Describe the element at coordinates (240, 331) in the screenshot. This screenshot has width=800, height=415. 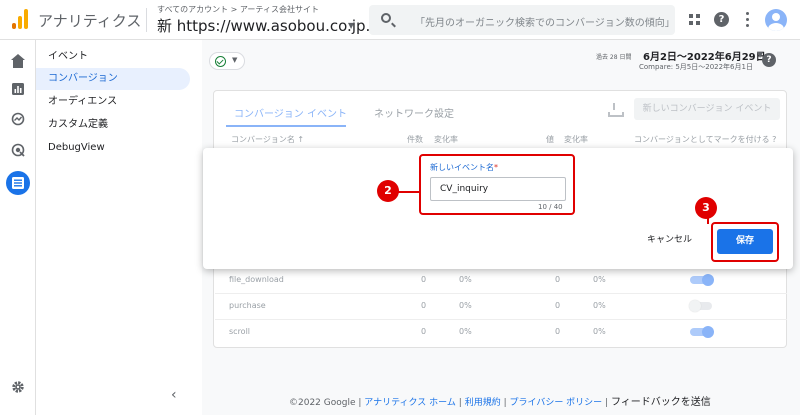
I see `event-name: scroll` at that location.